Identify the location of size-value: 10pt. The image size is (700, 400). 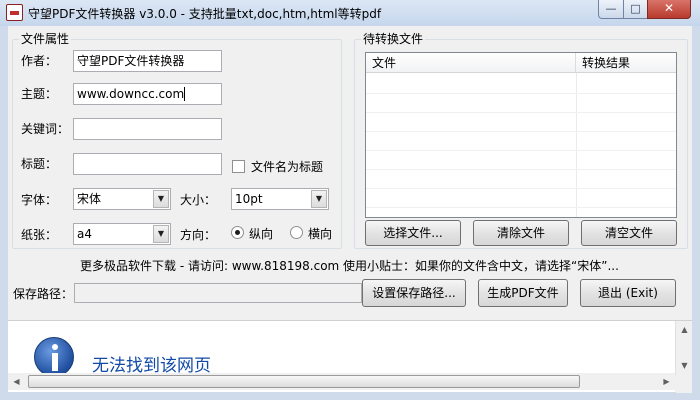
(249, 199).